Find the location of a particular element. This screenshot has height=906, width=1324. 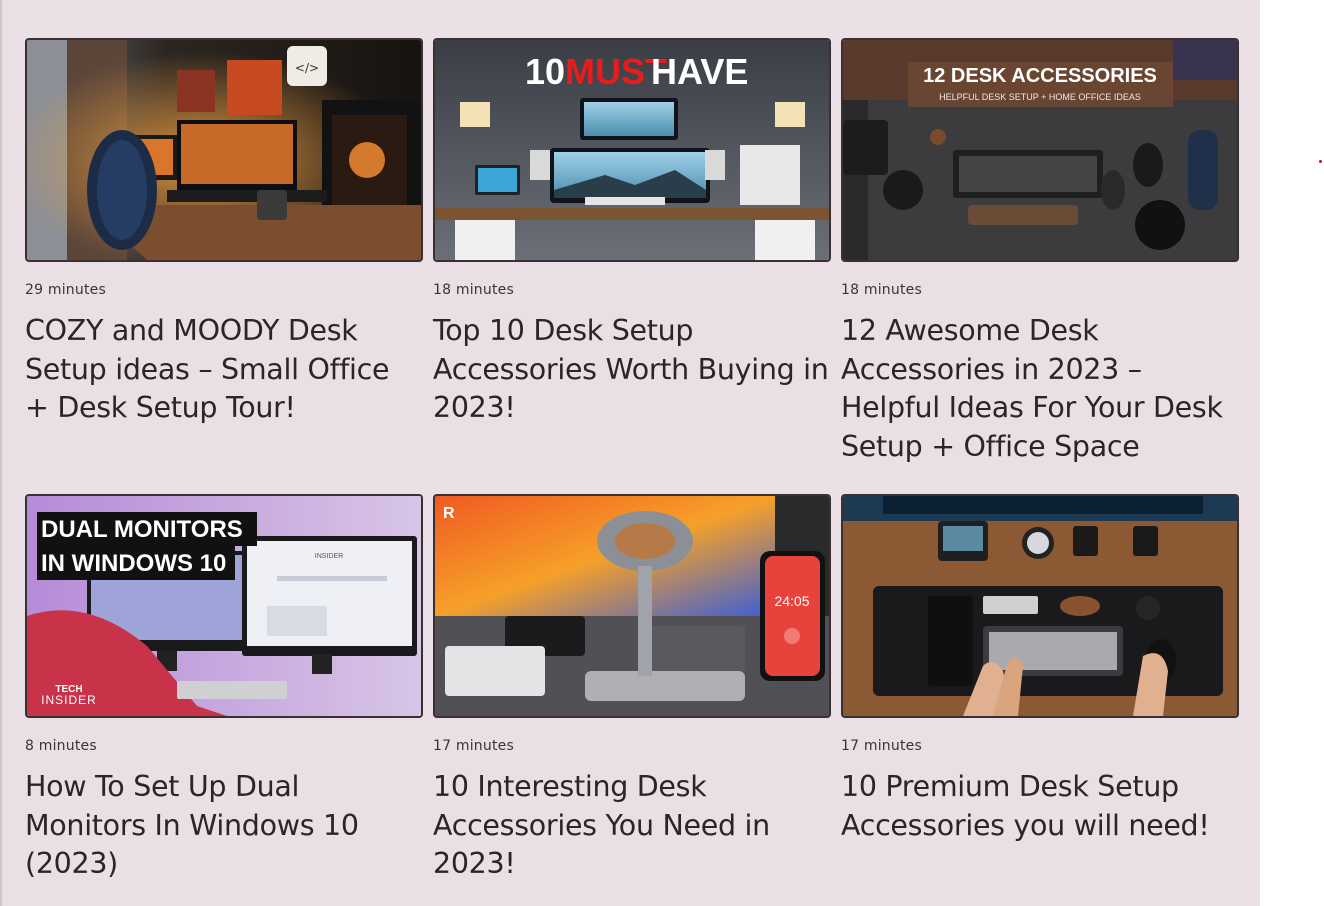

thumbnail-image-white-desk: 10 MUST HAVE is located at coordinates (632, 150).